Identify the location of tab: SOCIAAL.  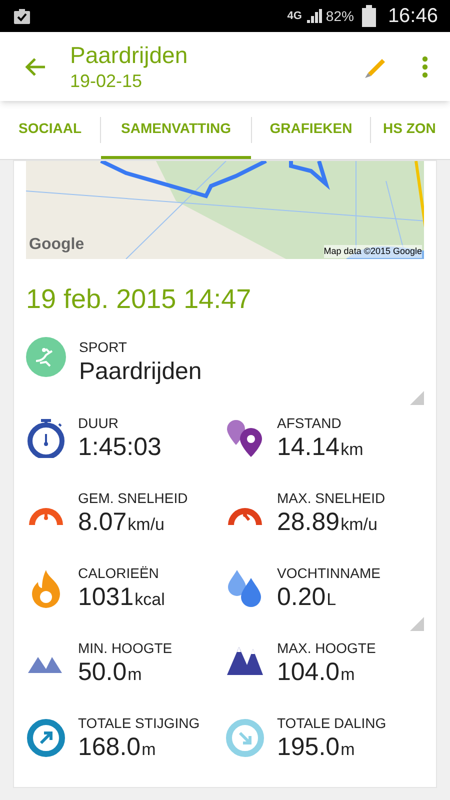
(50, 130).